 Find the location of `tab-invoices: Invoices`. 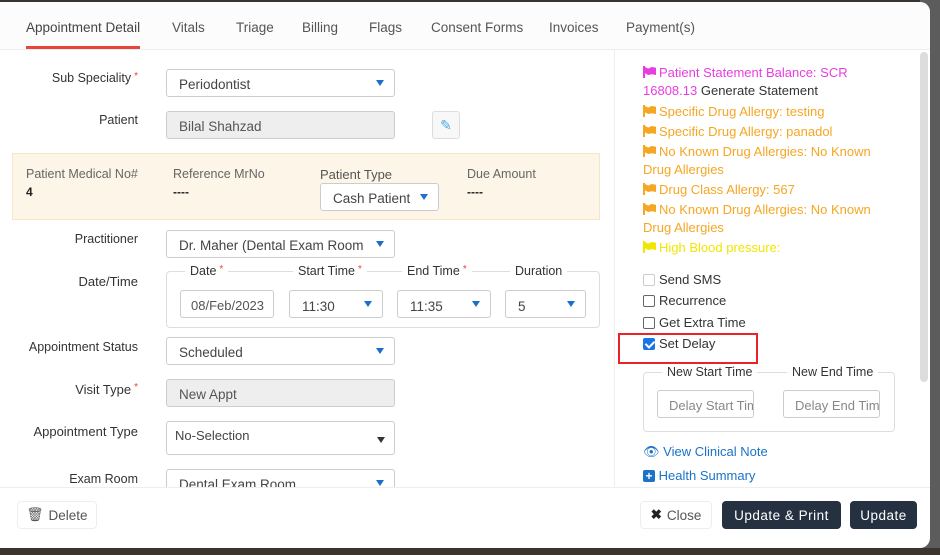

tab-invoices: Invoices is located at coordinates (574, 27).